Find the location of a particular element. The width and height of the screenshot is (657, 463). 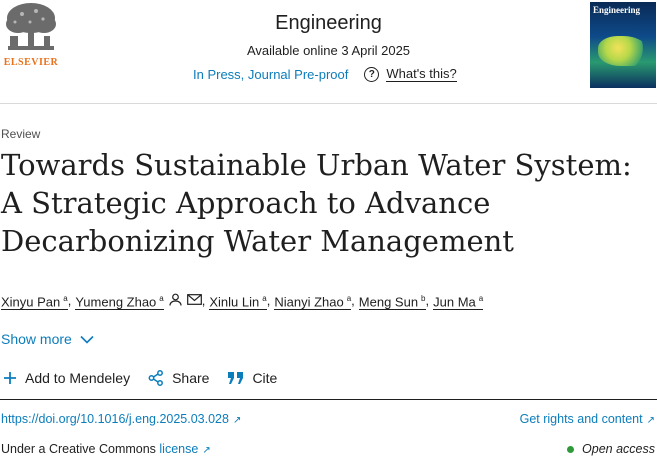

open-access-badge: Open access is located at coordinates (611, 449).